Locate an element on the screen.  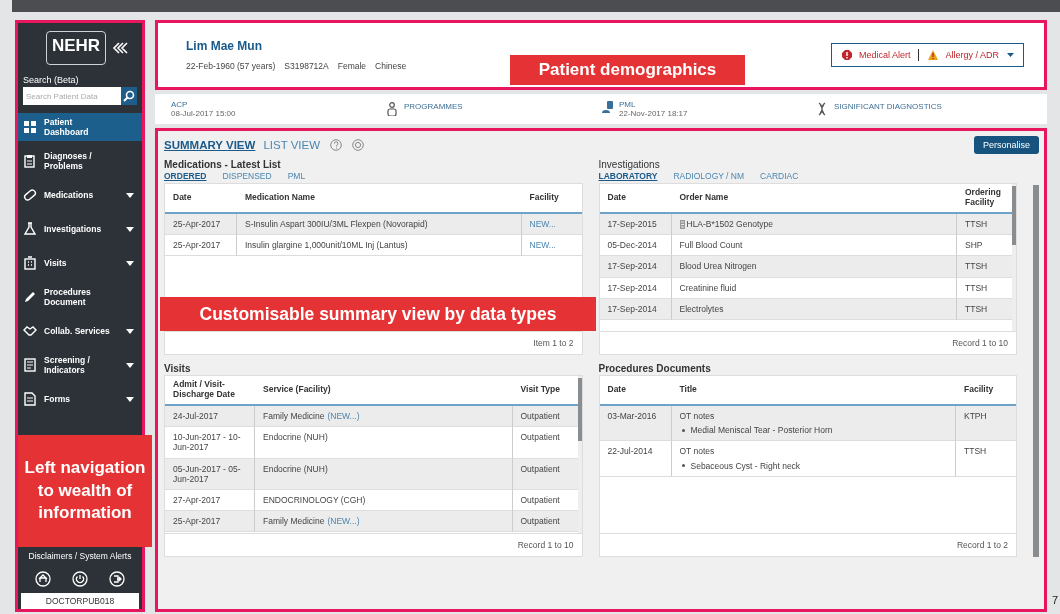
callout-label: Left navigation to wealth of information is located at coordinates (85, 491).